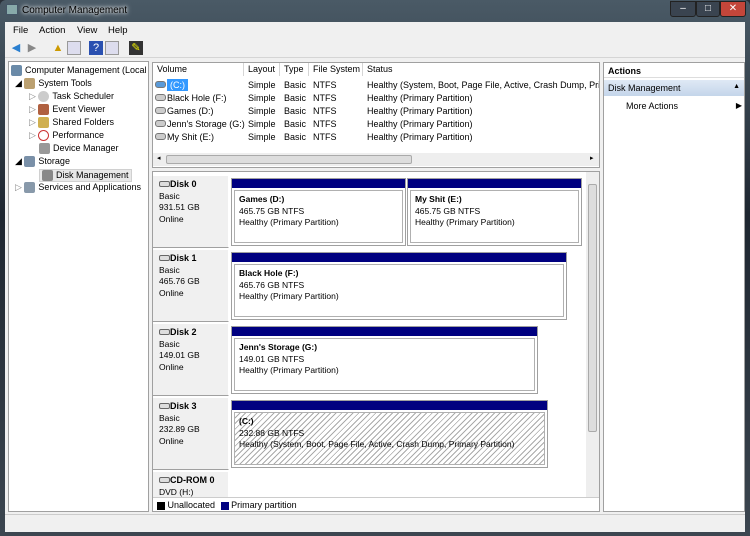 The height and width of the screenshot is (536, 750). What do you see at coordinates (44, 136) in the screenshot?
I see `performance-icon` at bounding box center [44, 136].